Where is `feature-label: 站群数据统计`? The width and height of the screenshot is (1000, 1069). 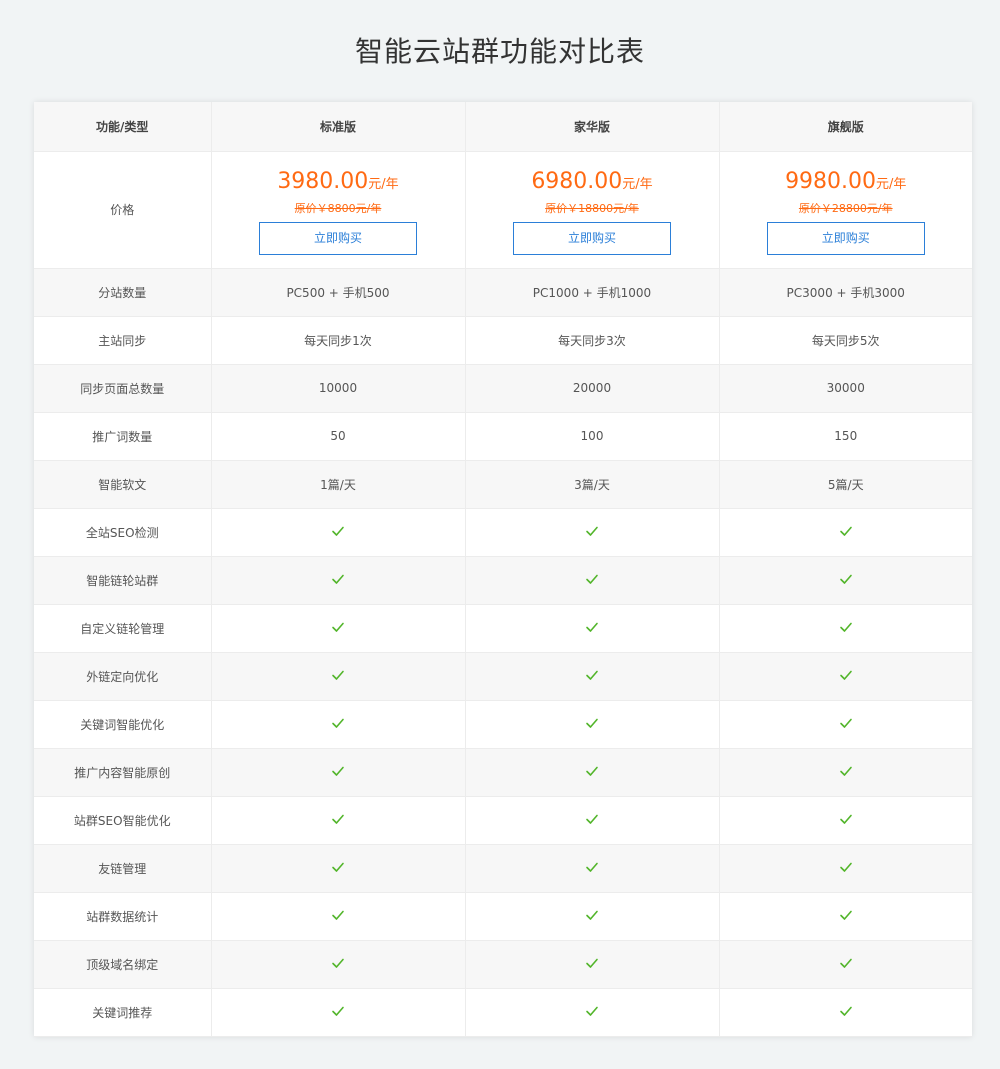 feature-label: 站群数据统计 is located at coordinates (123, 916).